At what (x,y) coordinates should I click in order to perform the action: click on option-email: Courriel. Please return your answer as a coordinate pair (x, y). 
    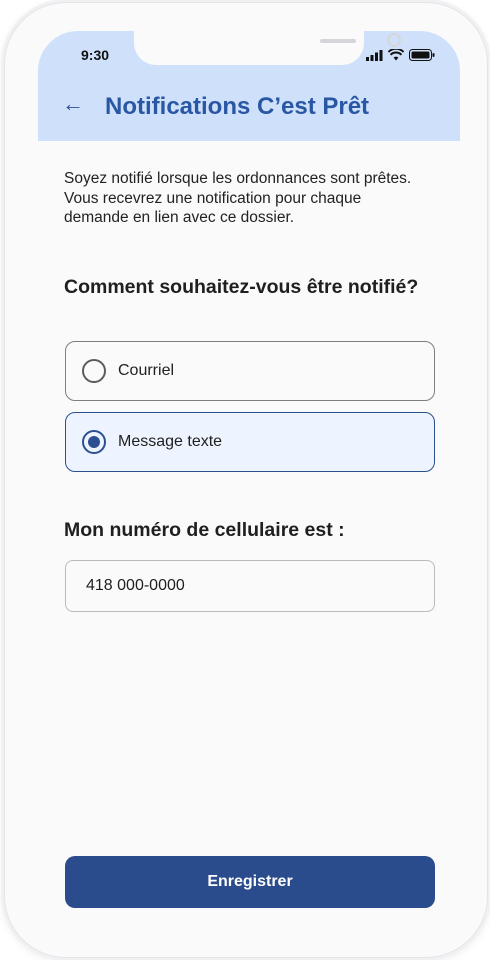
    Looking at the image, I should click on (250, 371).